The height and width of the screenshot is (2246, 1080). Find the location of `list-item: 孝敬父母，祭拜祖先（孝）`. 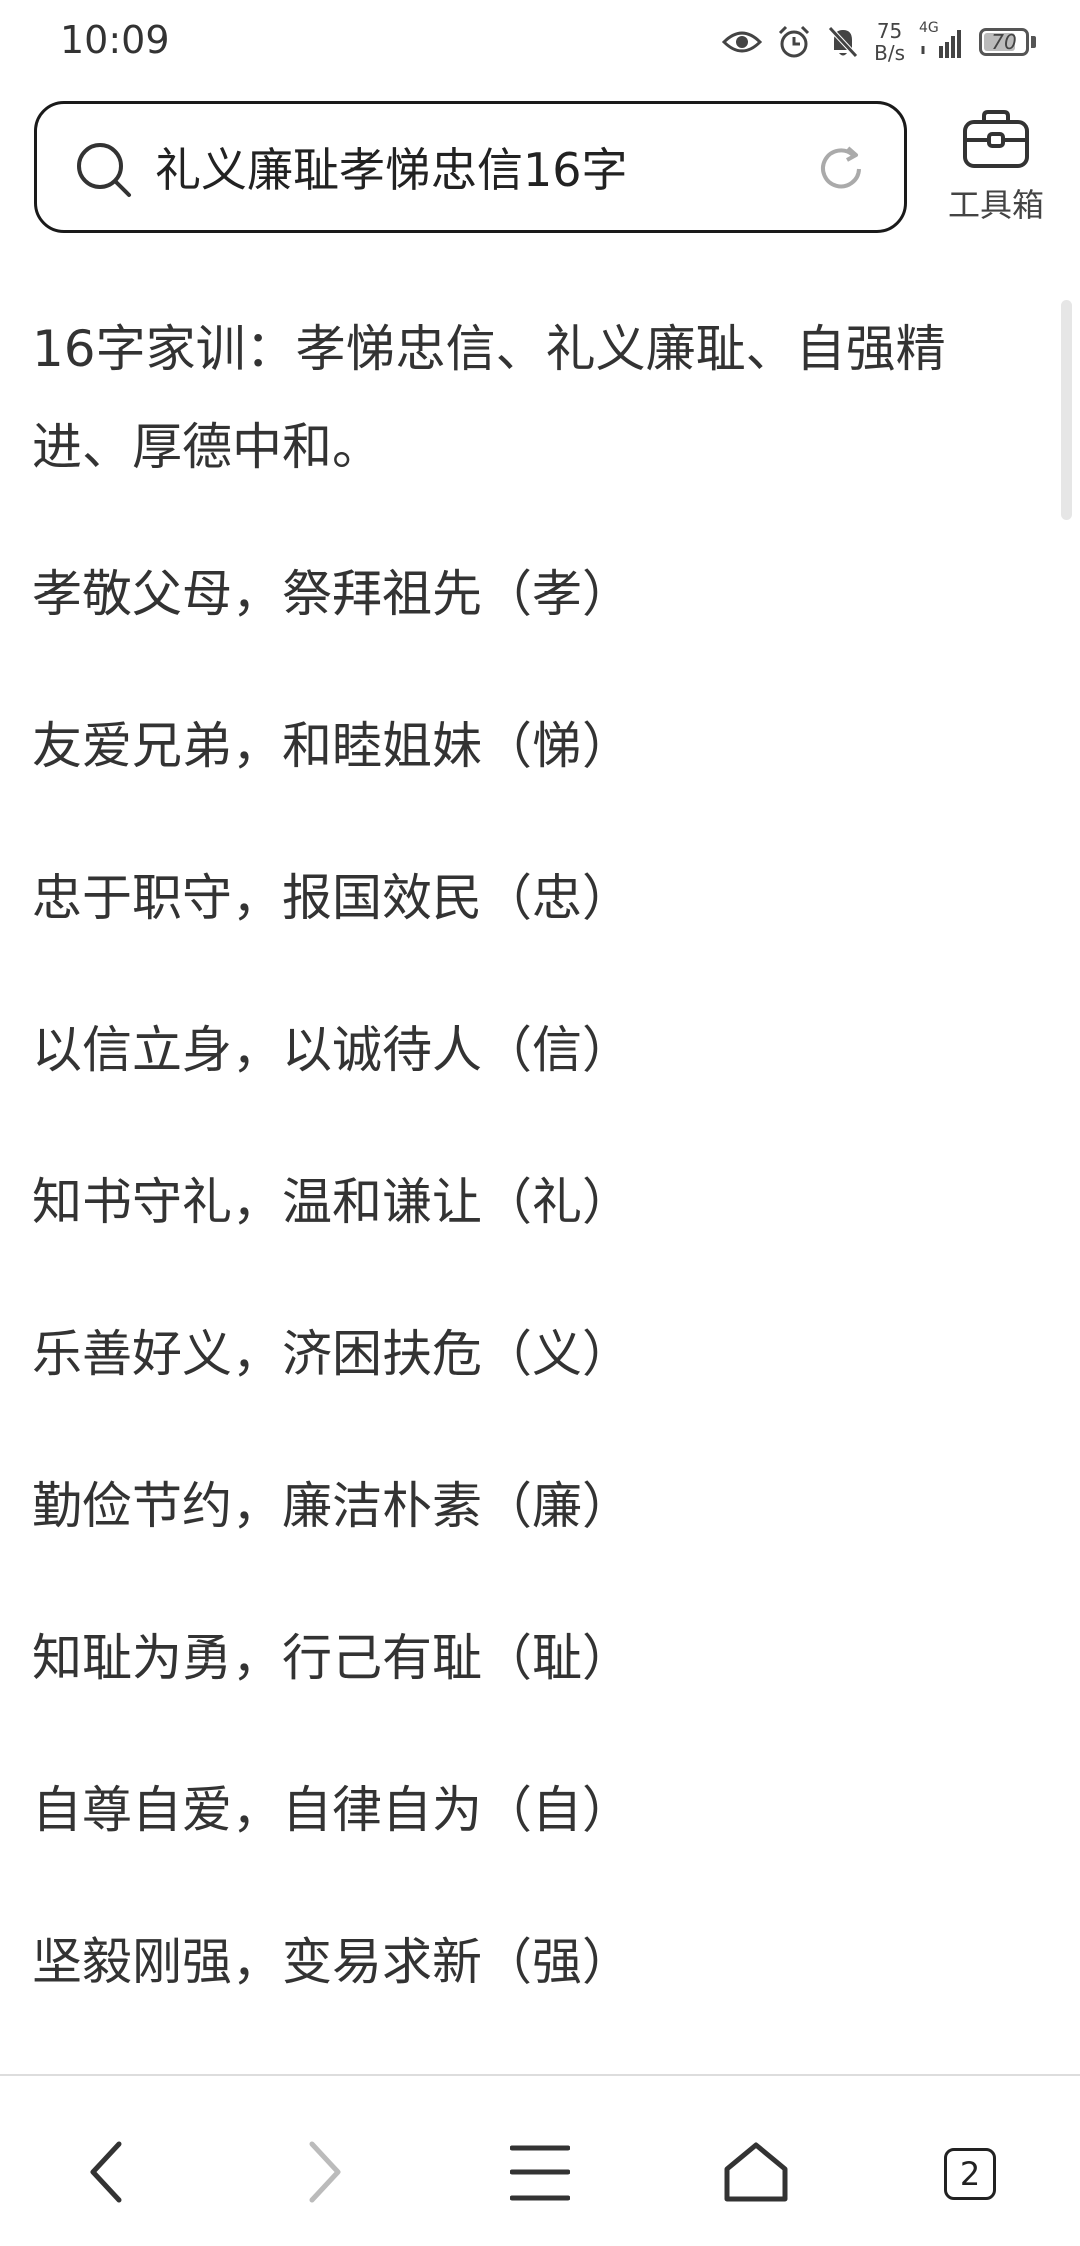

list-item: 孝敬父母，祭拜祖先（孝） is located at coordinates (332, 594).